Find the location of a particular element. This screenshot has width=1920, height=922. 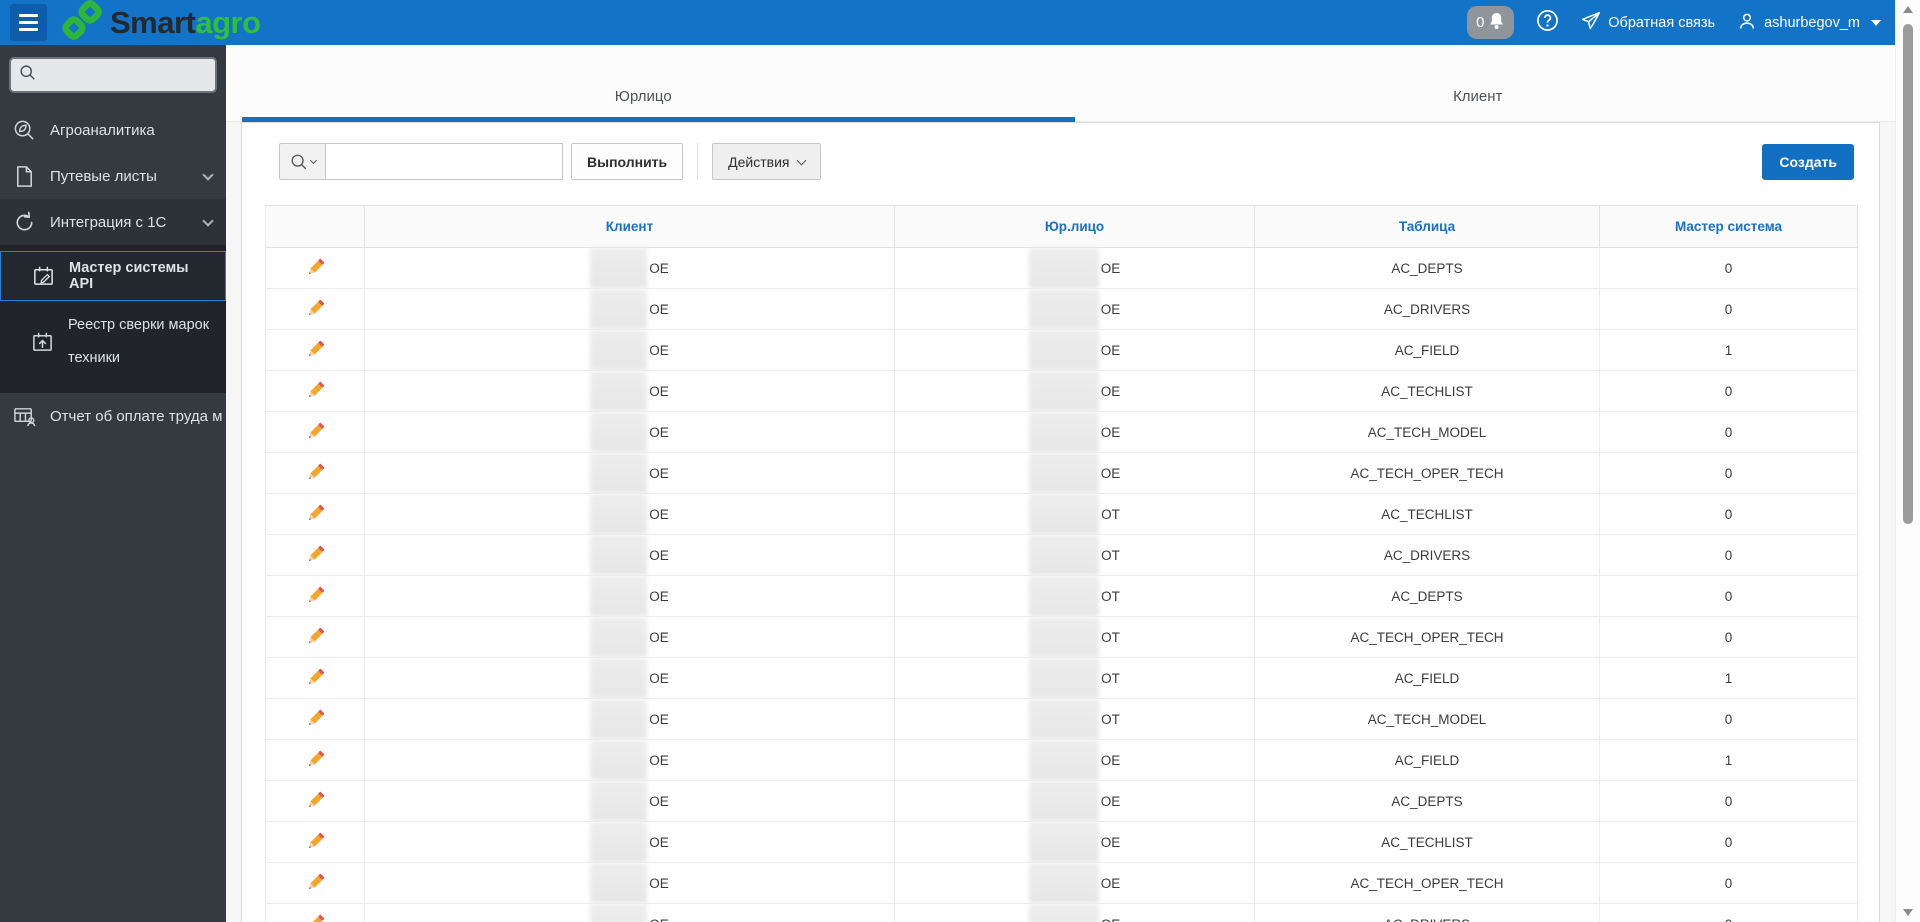

sidebar-item-label: Агроаналитика is located at coordinates (102, 130).